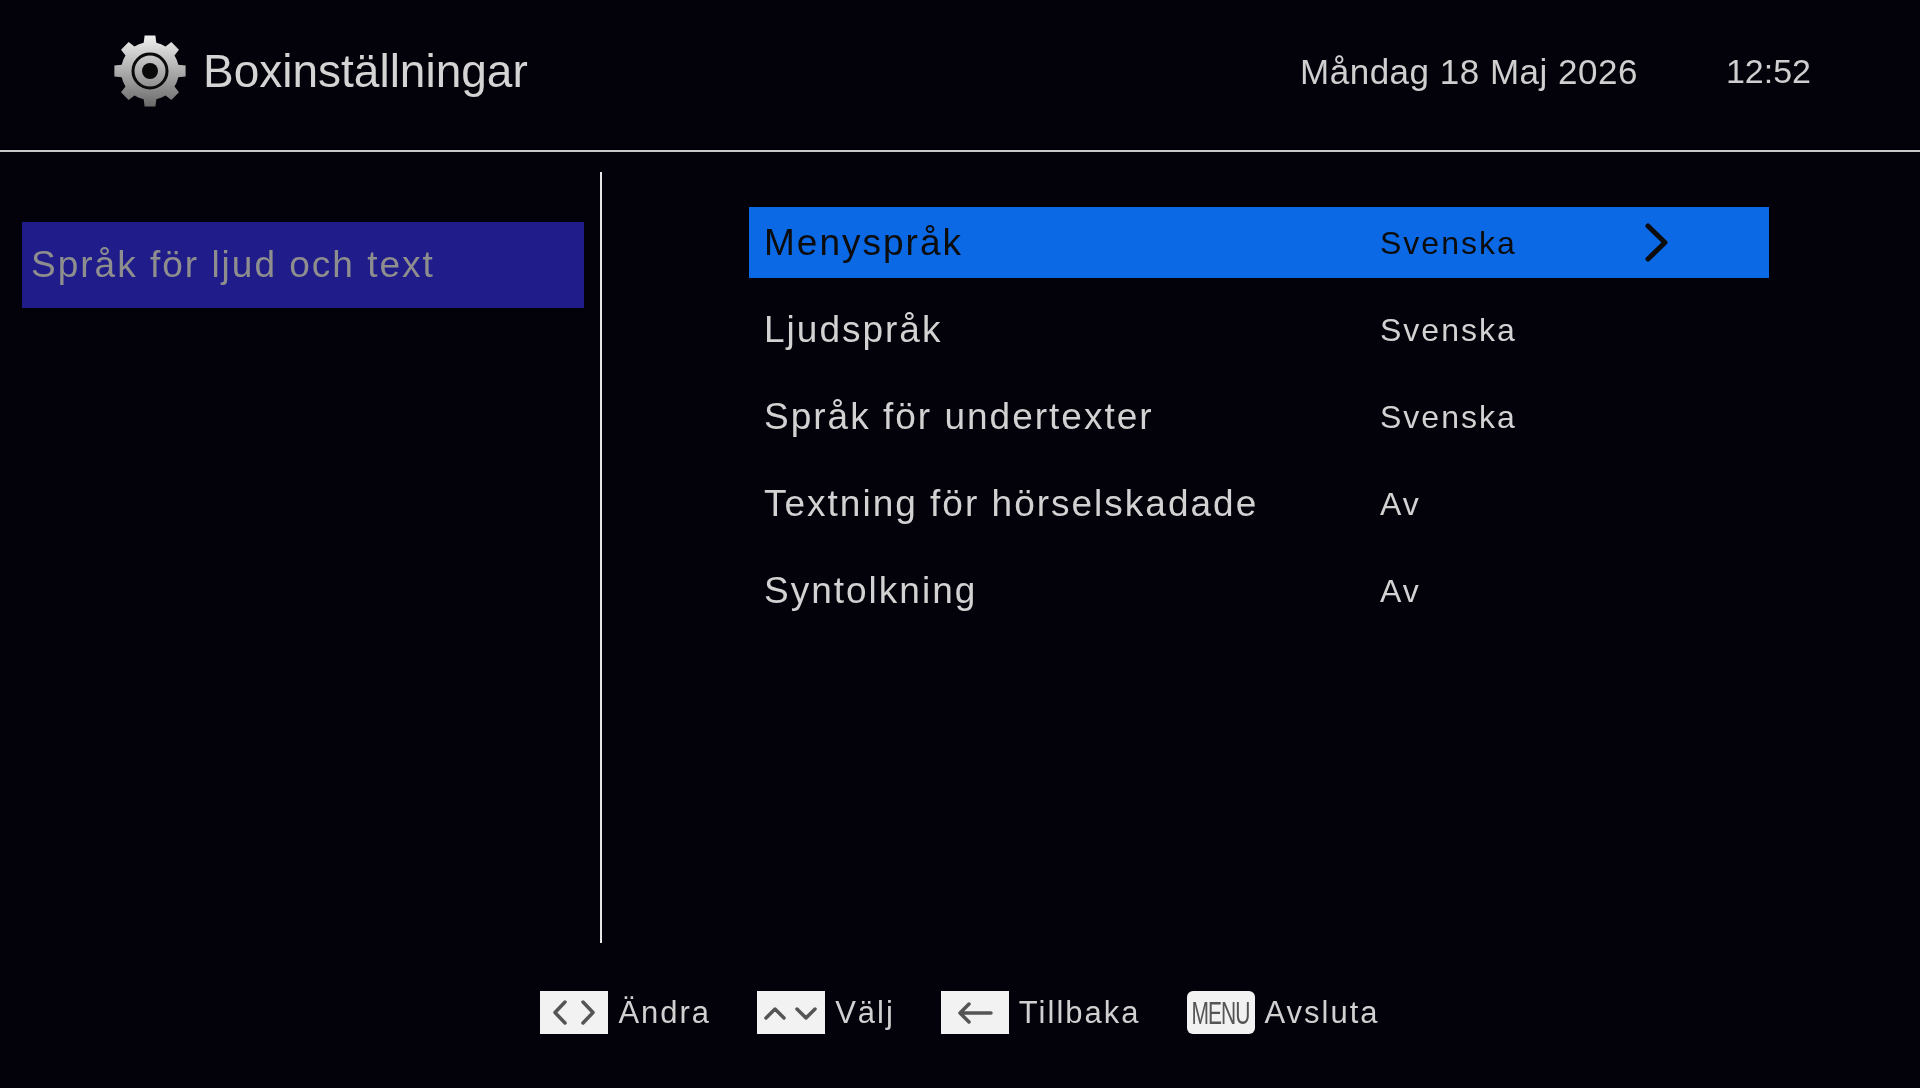 This screenshot has height=1088, width=1920. I want to click on setting-label: Textning för hörselskadade, so click(1012, 503).